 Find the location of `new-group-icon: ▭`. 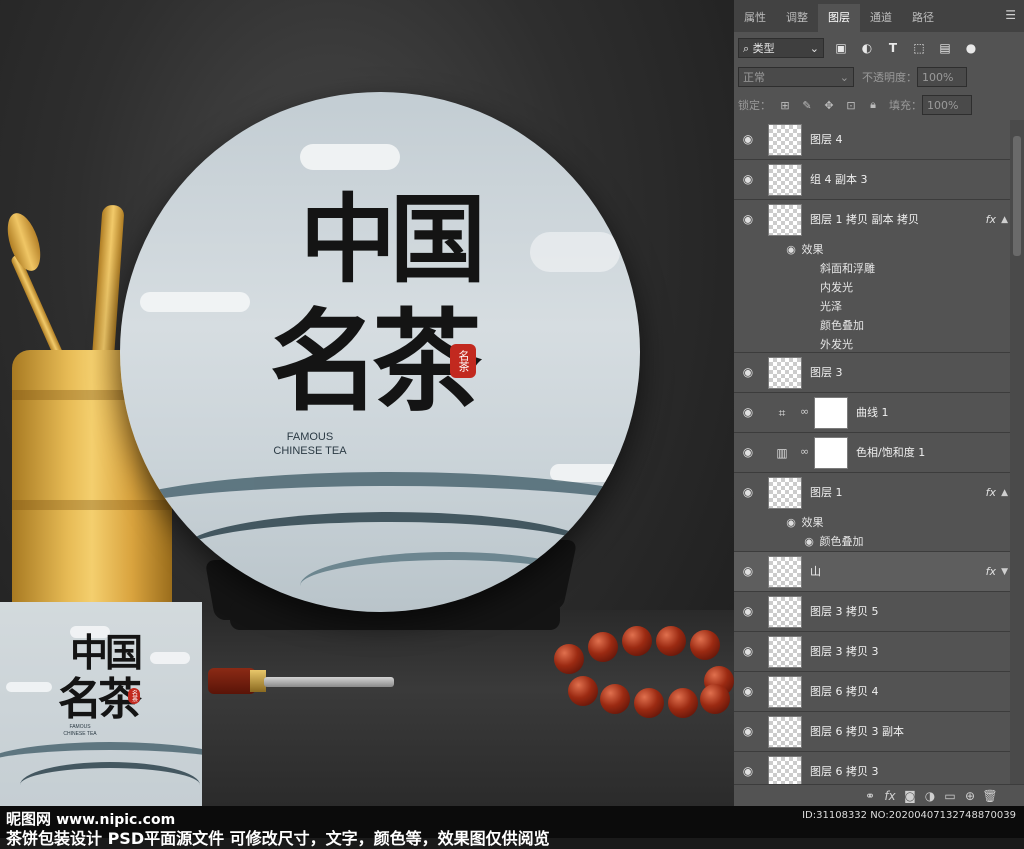

new-group-icon: ▭ is located at coordinates (950, 796).